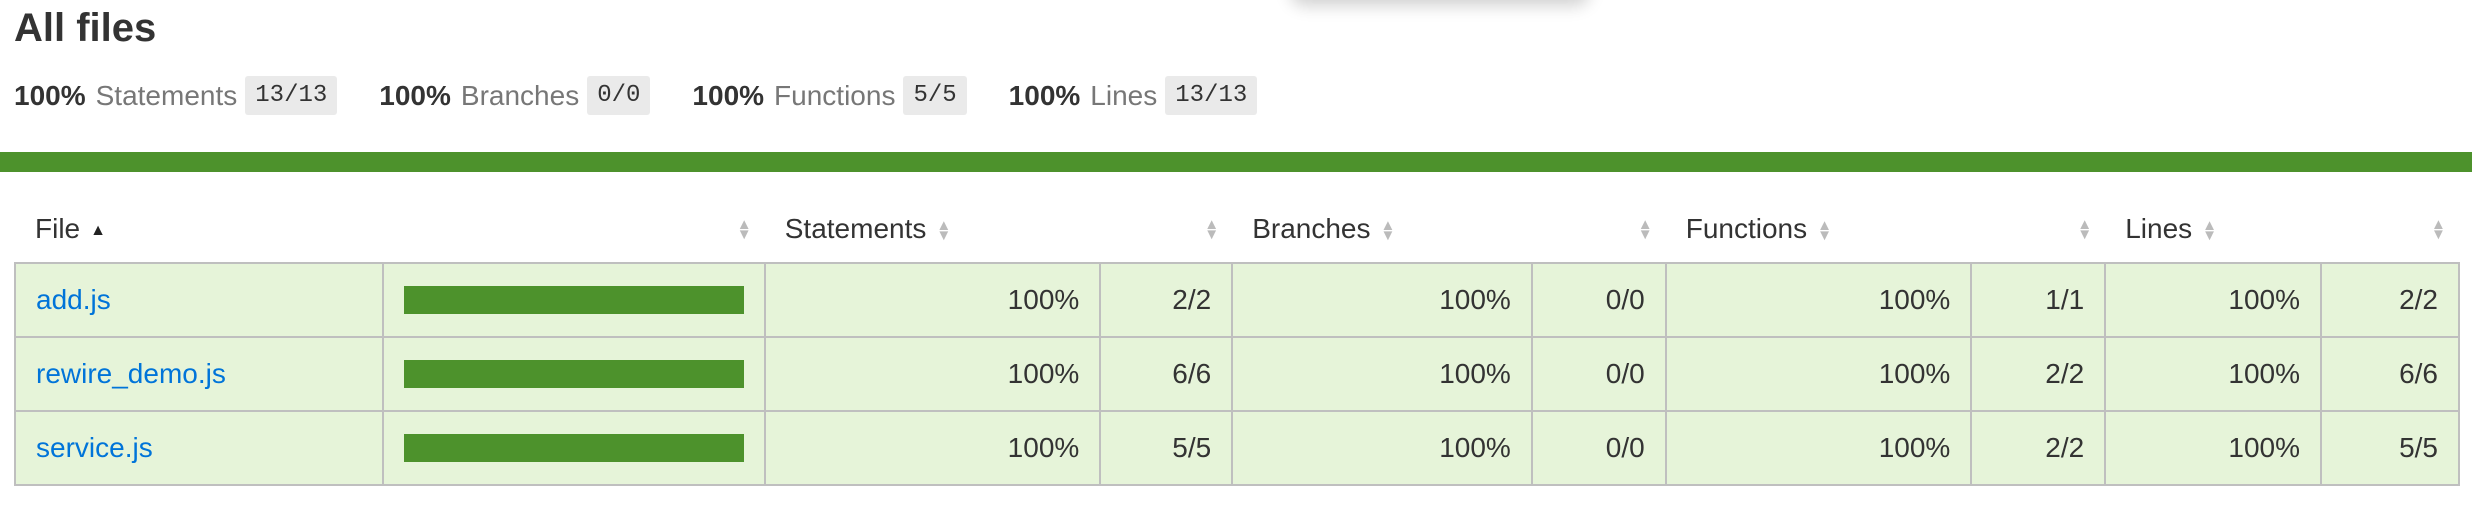 The image size is (2472, 515). What do you see at coordinates (1449, 229) in the screenshot?
I see `column-header-branches: Branches ▲ ▼ ▲ ▼` at bounding box center [1449, 229].